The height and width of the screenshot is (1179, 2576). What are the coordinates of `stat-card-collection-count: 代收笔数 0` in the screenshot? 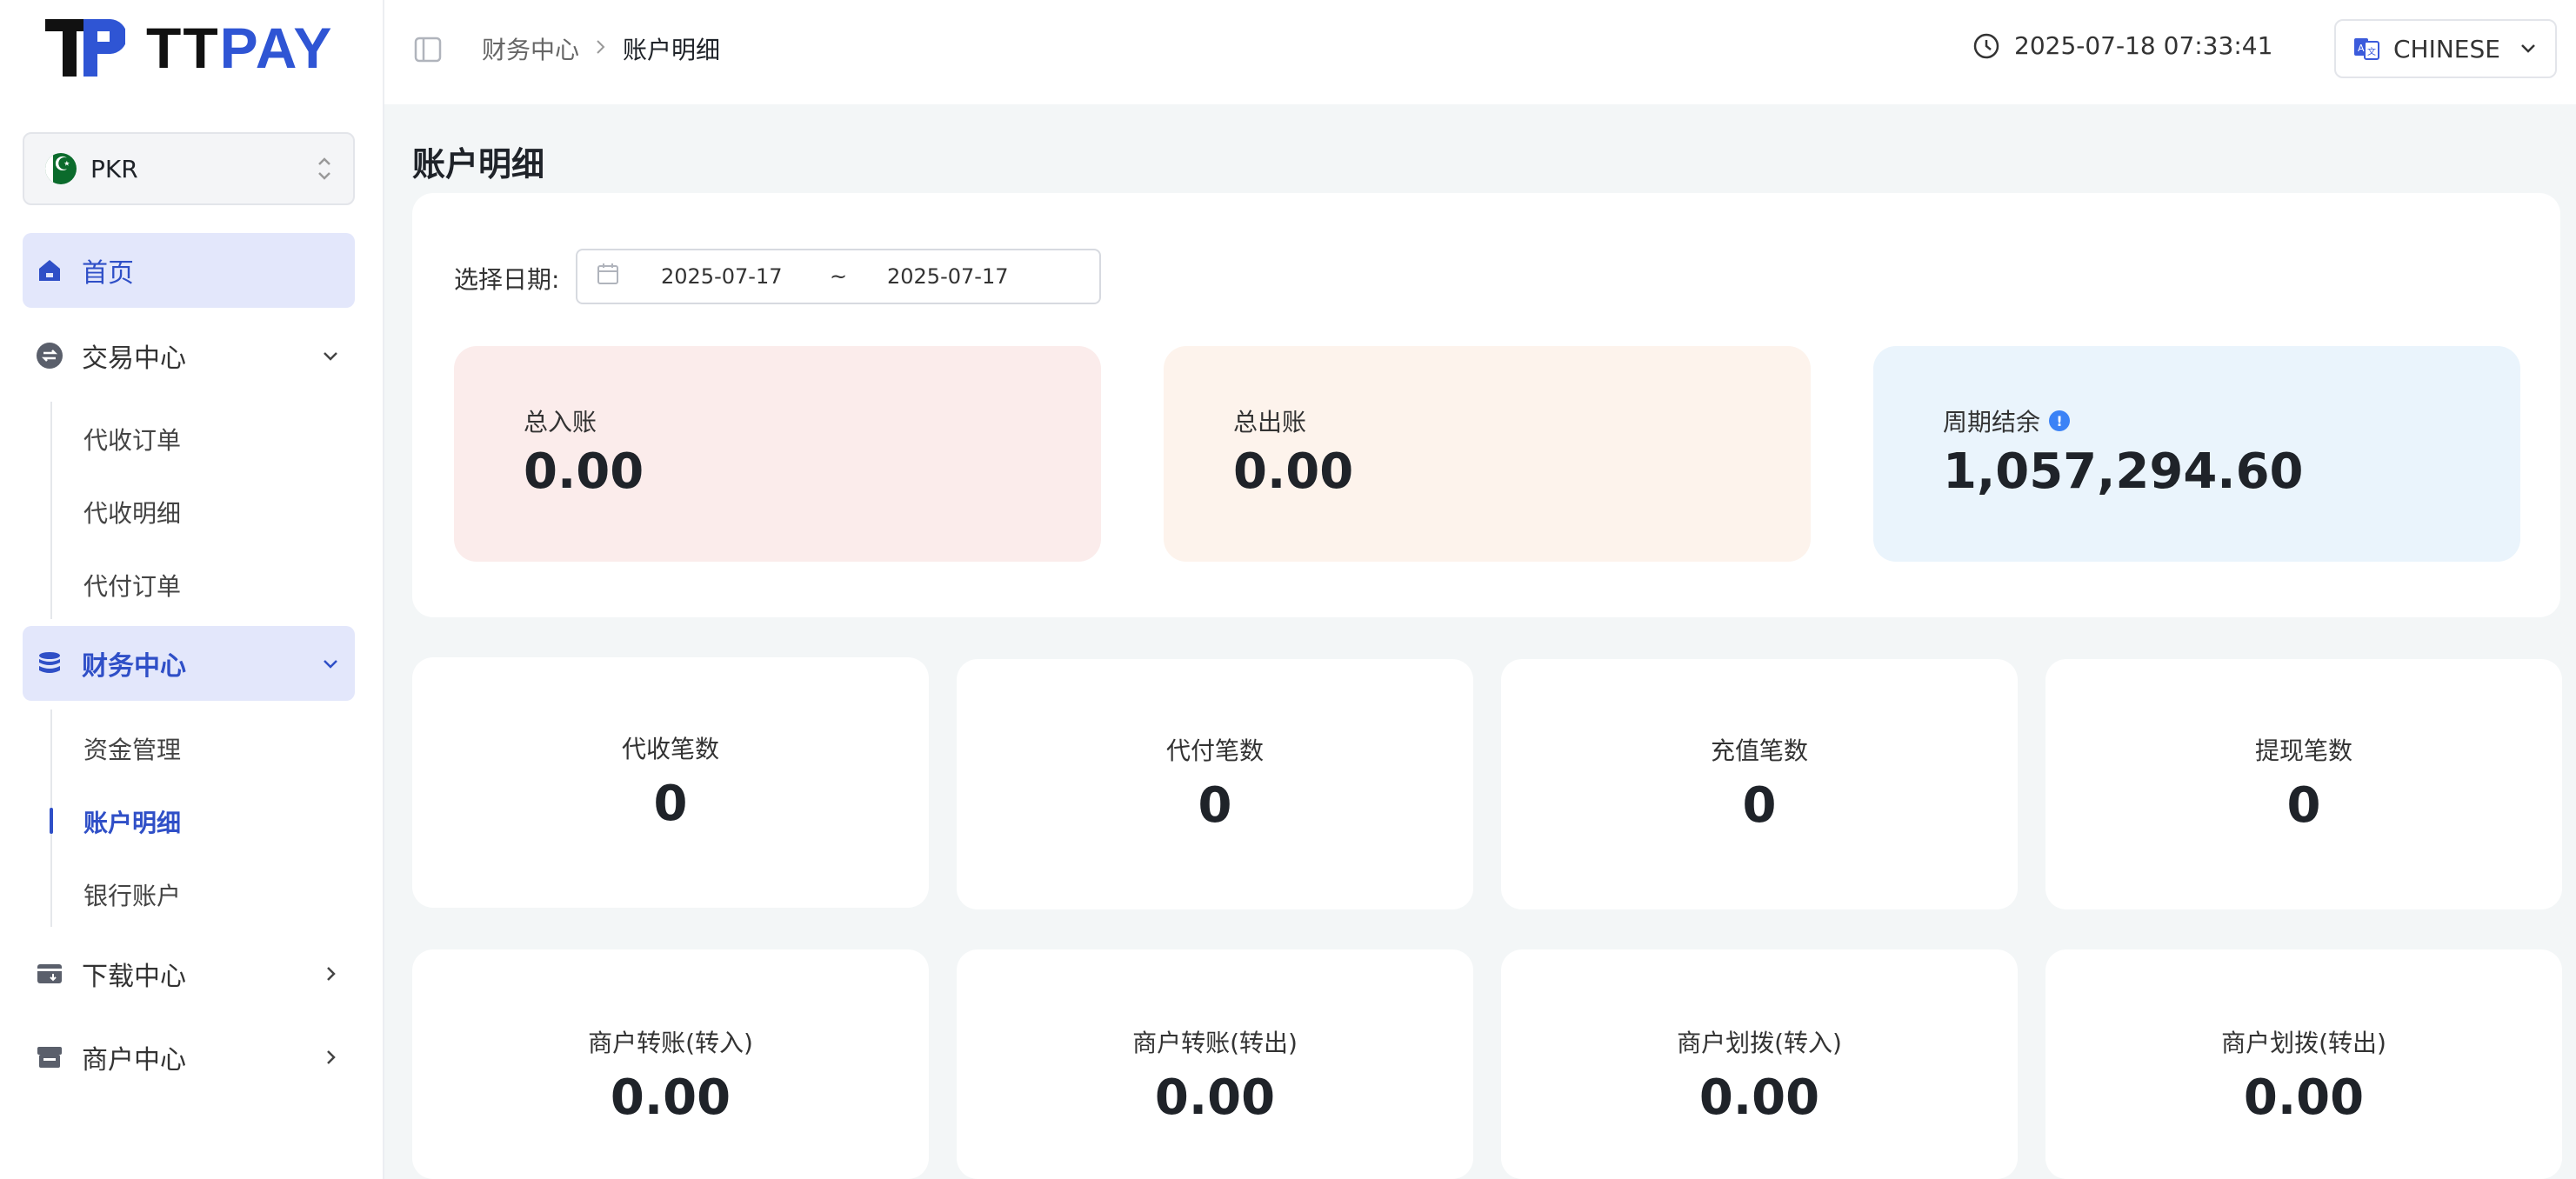 It's located at (670, 782).